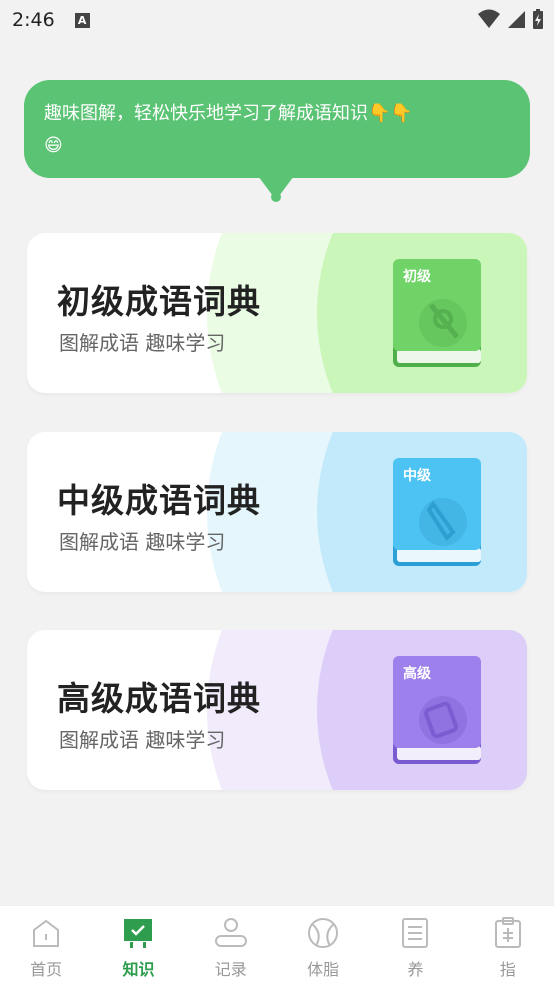  I want to click on profile-icon, so click(230, 932).